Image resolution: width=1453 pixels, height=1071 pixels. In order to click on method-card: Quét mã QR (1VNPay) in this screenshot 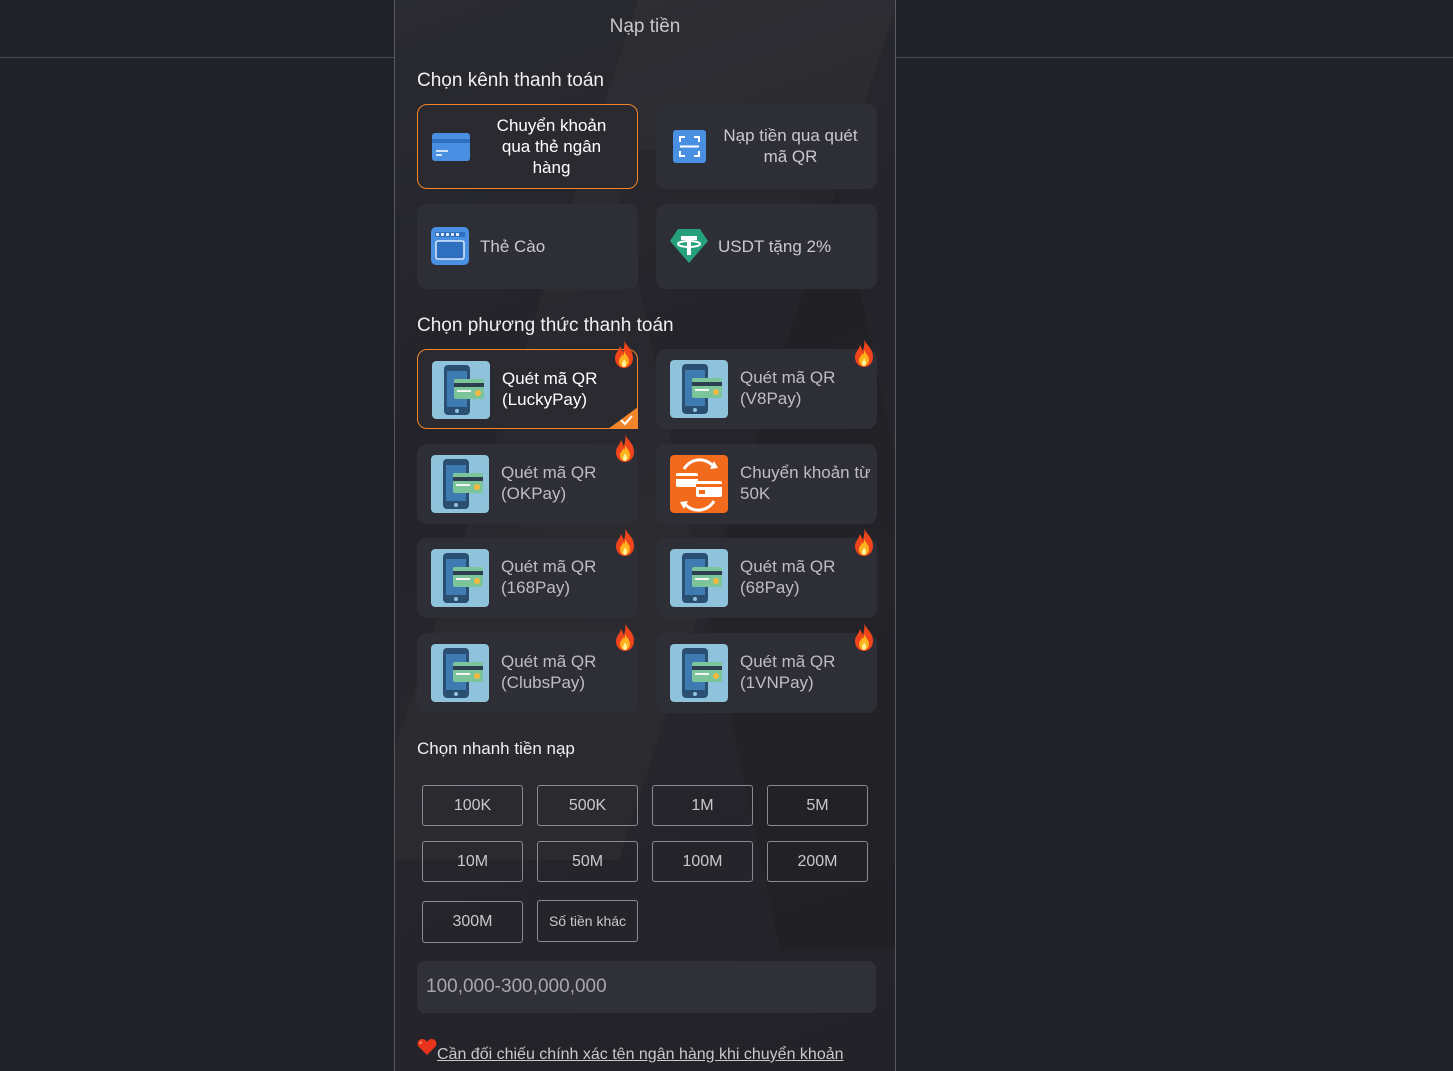, I will do `click(766, 668)`.